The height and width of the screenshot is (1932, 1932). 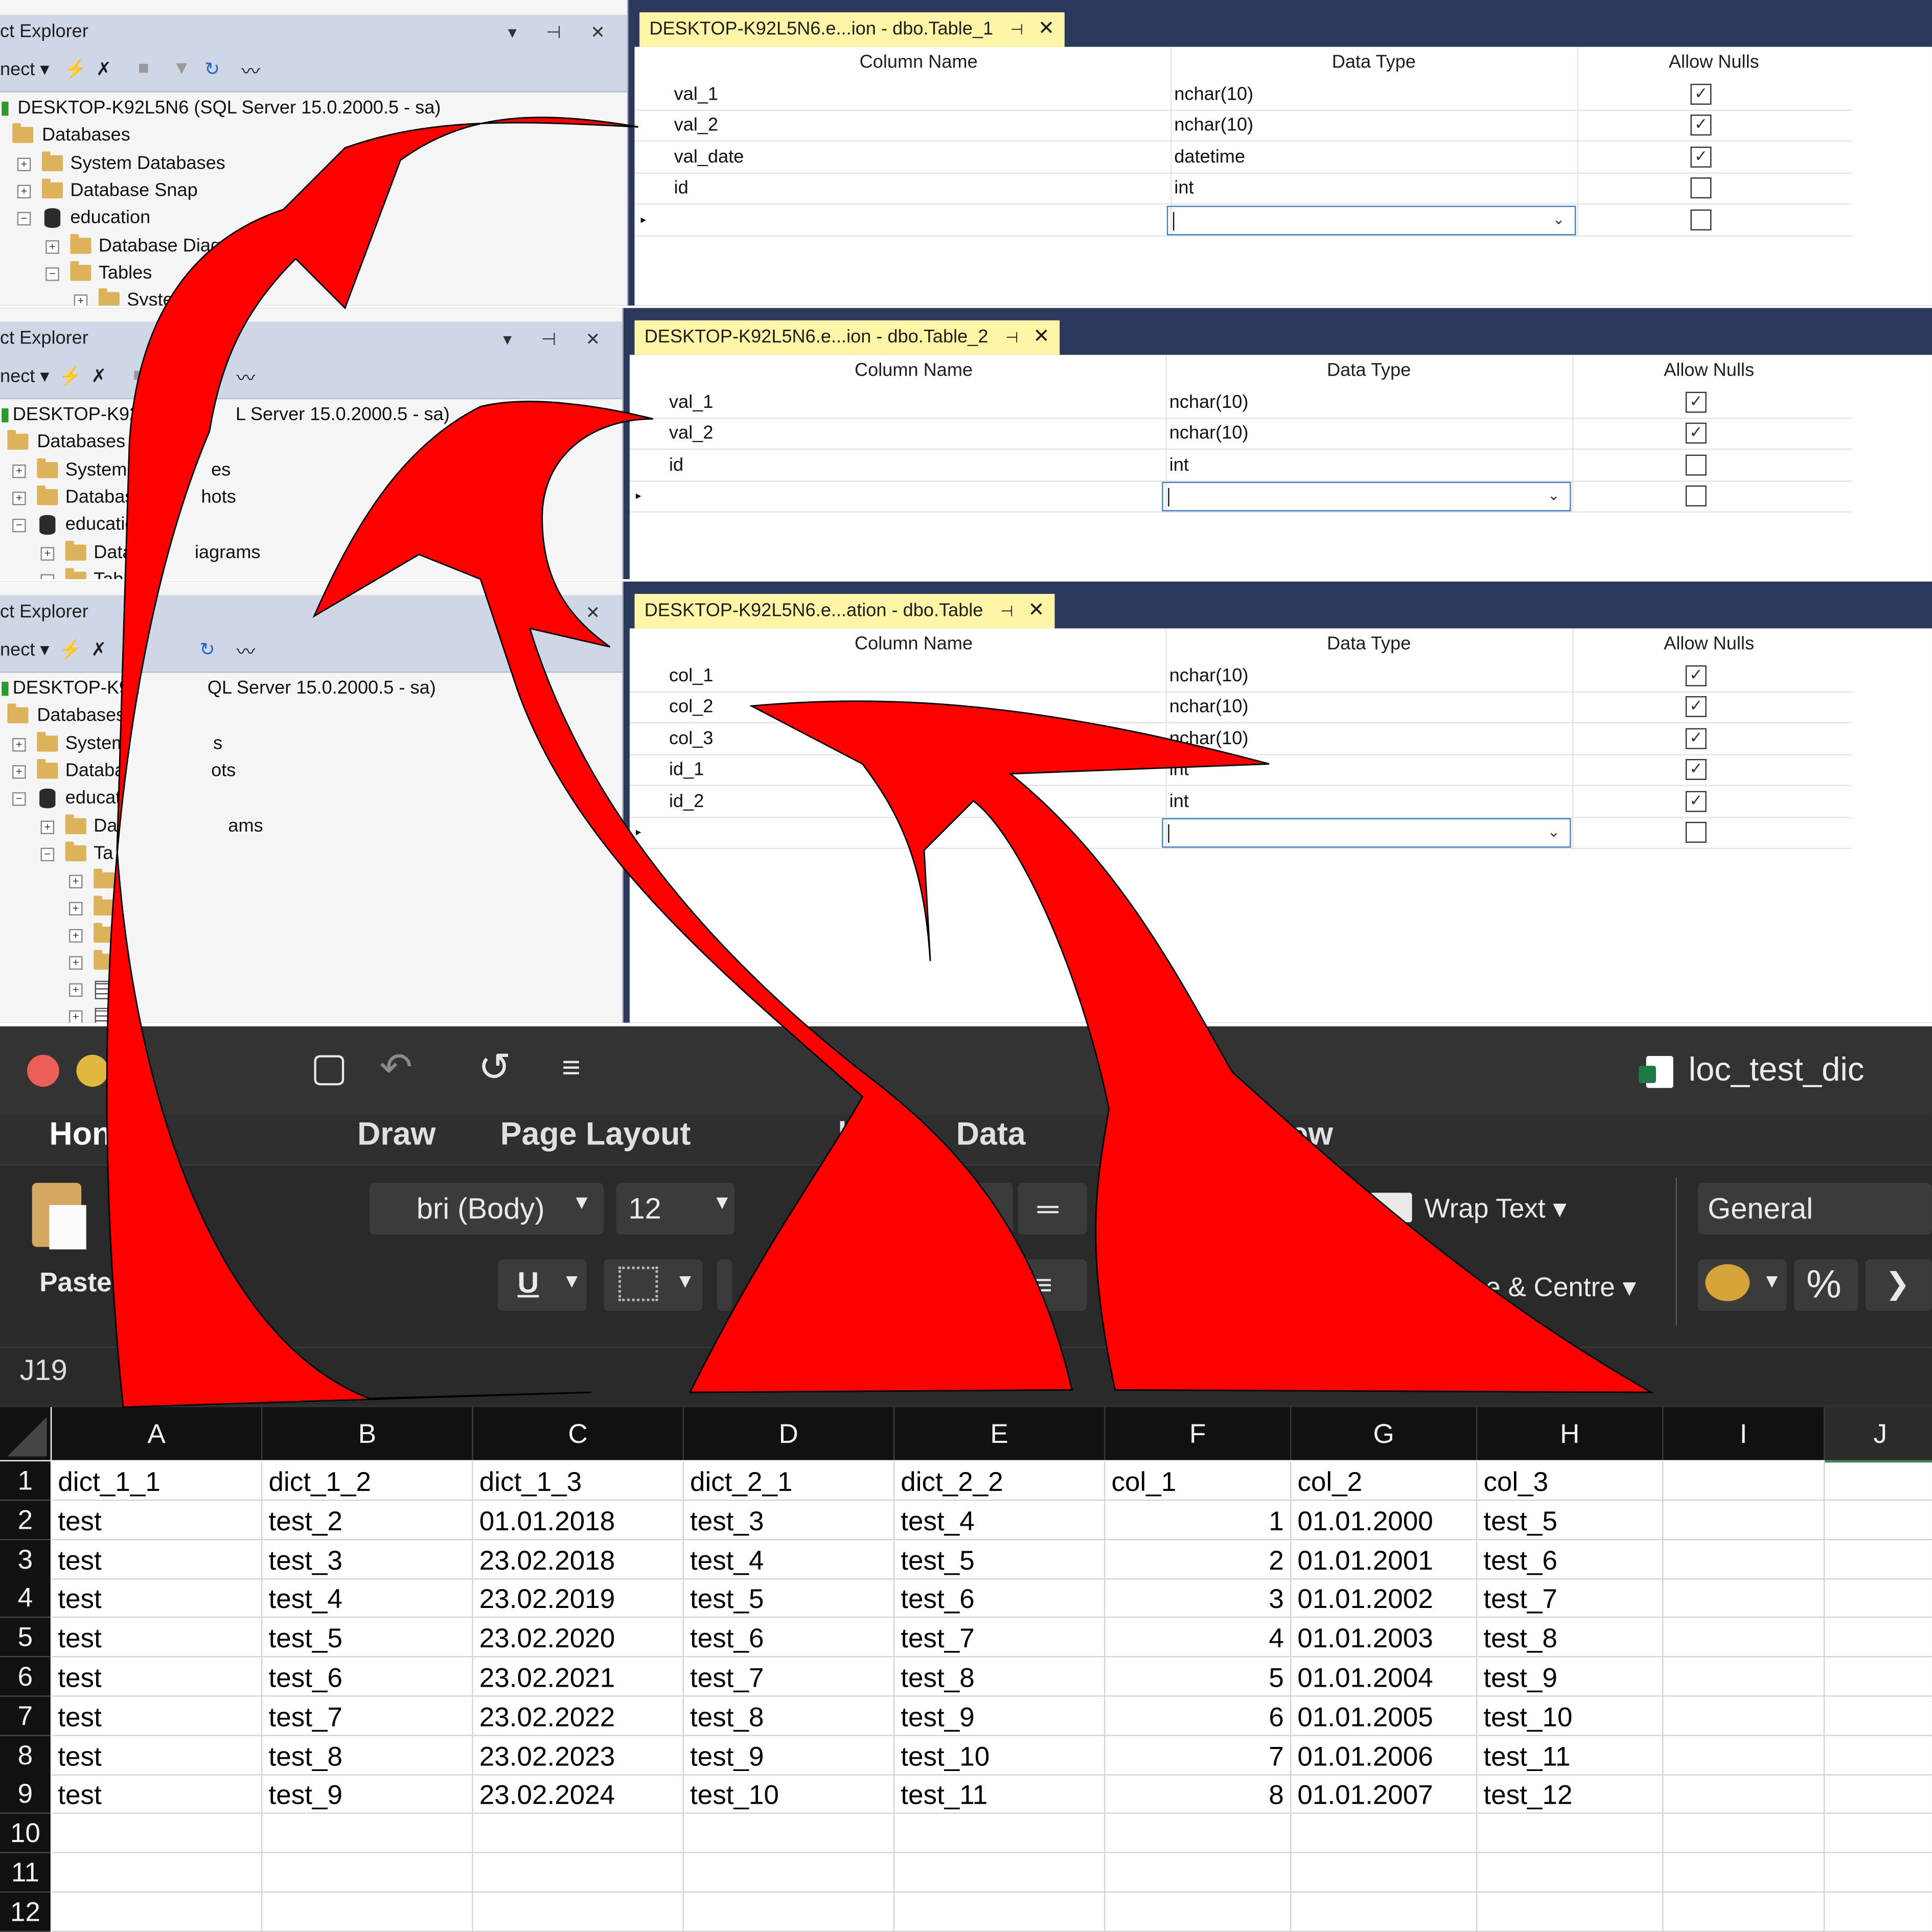 I want to click on cell: test_11, so click(x=1570, y=1755).